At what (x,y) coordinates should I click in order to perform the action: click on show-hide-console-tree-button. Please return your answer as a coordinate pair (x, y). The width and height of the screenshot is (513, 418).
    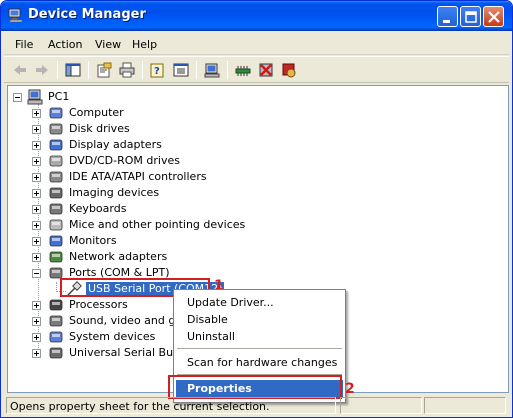
    Looking at the image, I should click on (73, 70).